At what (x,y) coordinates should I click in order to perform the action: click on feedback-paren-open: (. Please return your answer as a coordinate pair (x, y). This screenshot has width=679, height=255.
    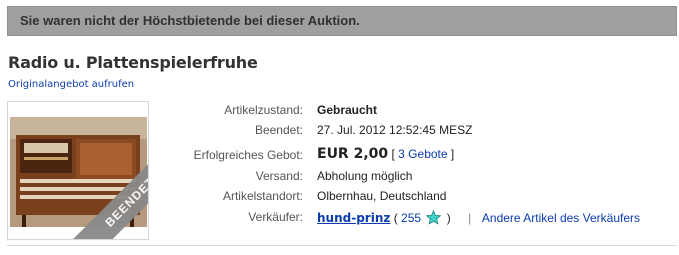
    Looking at the image, I should click on (395, 218).